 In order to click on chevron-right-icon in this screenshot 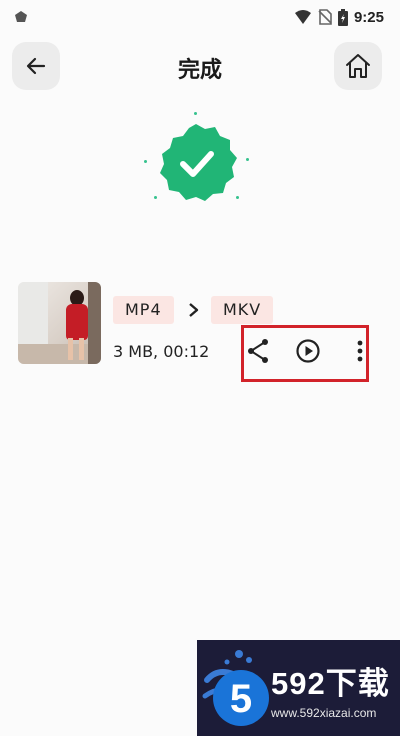, I will do `click(194, 310)`.